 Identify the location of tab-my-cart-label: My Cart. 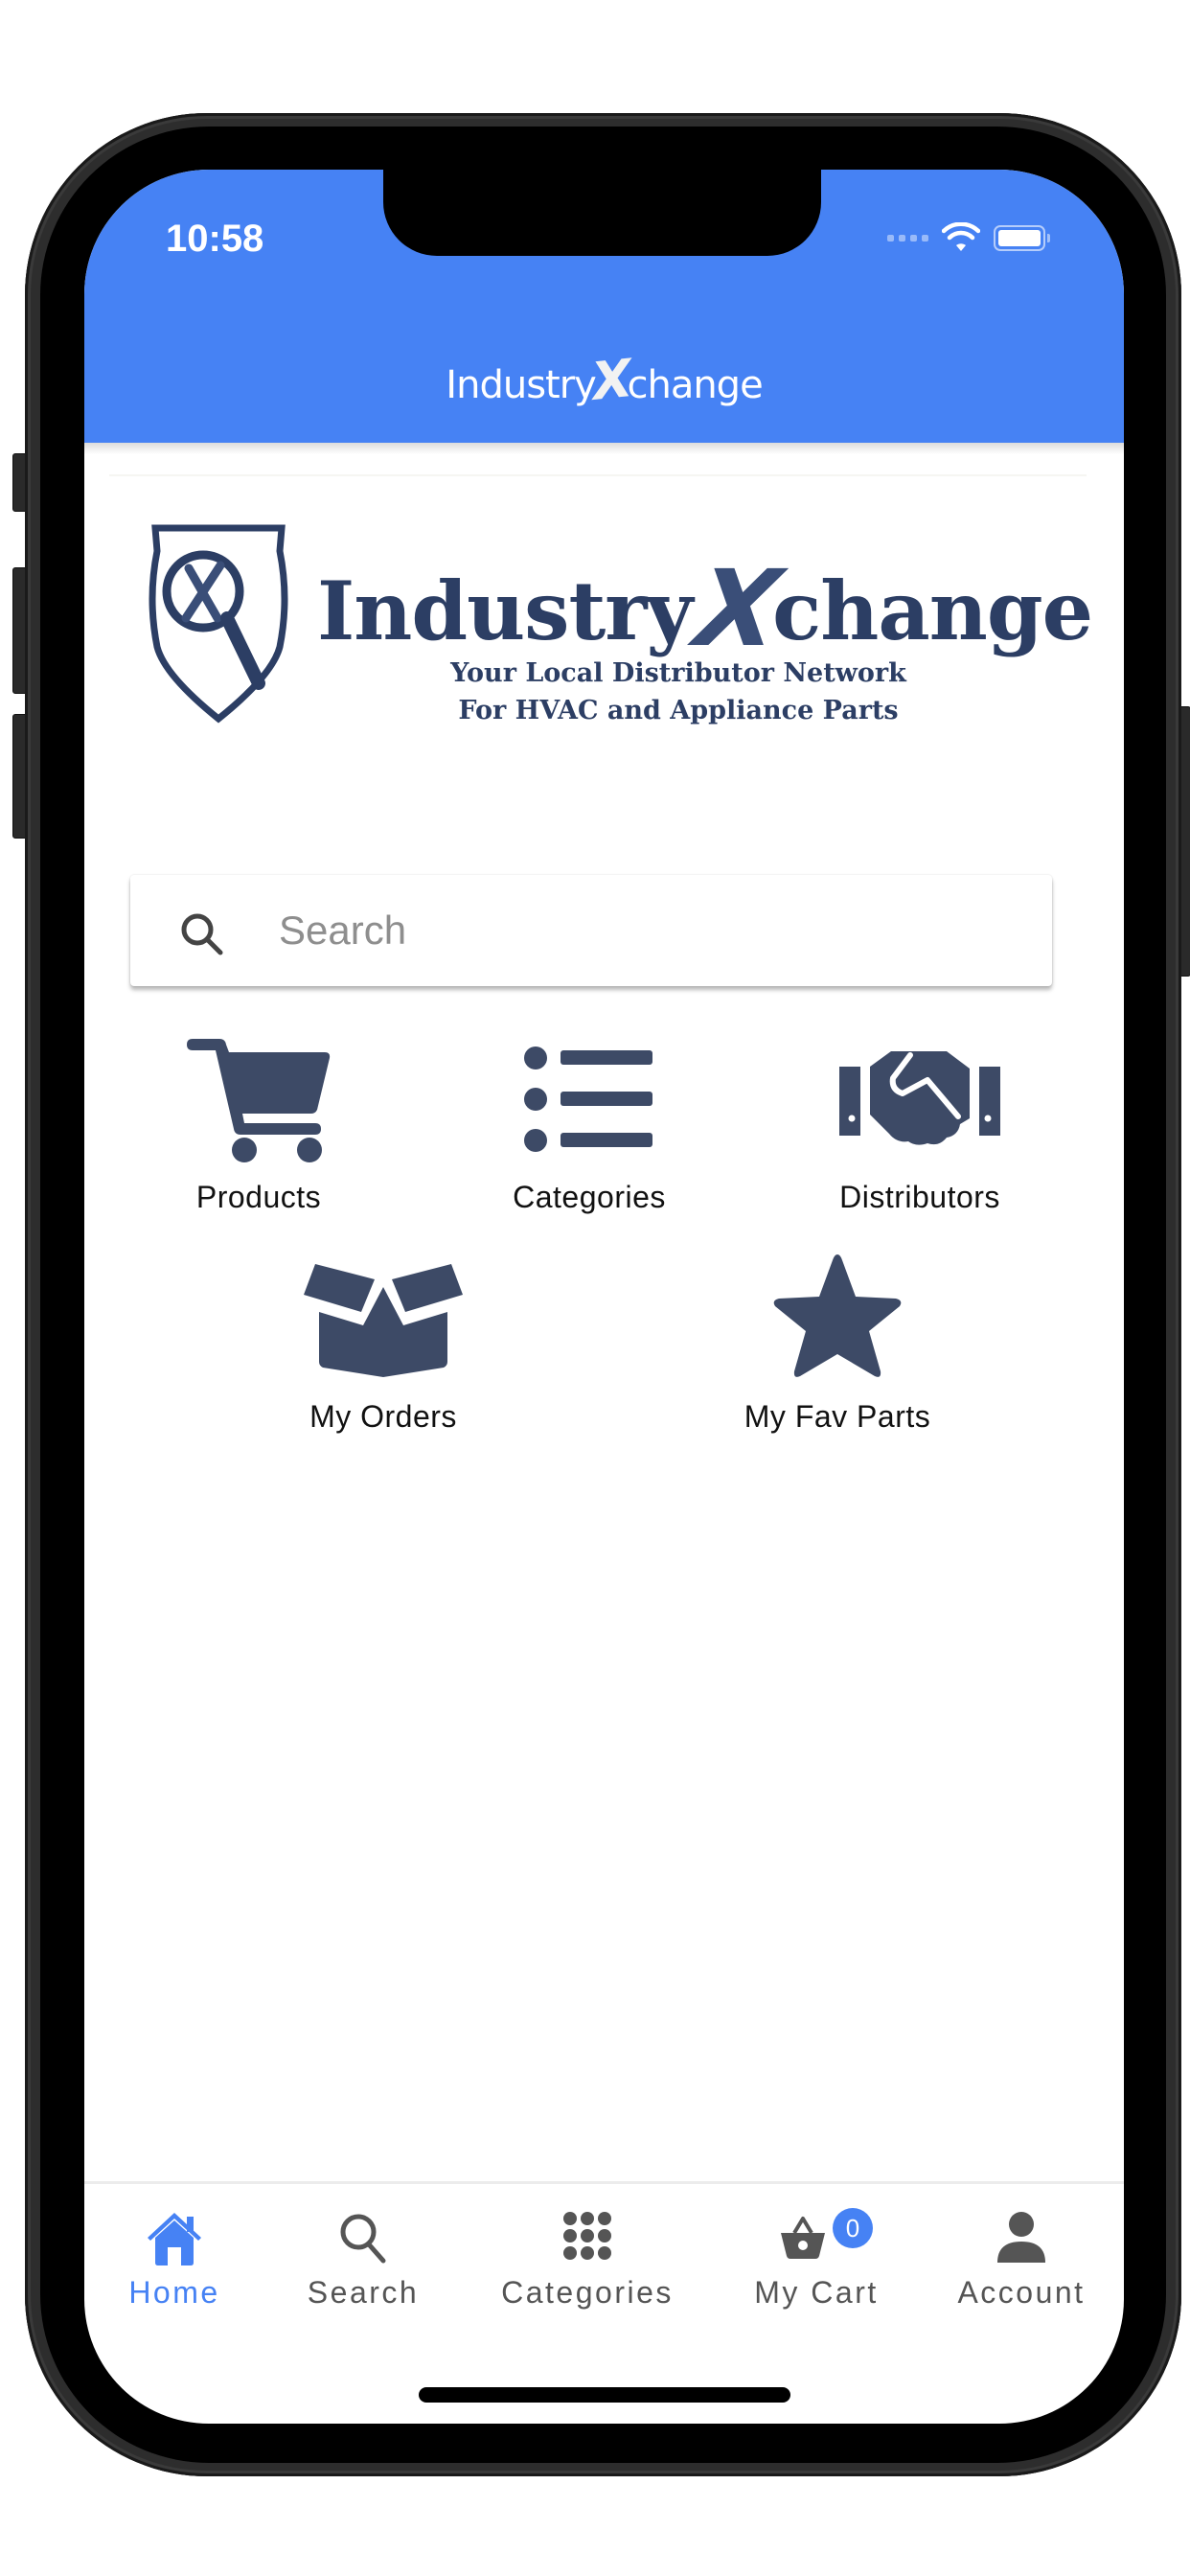
(817, 2292).